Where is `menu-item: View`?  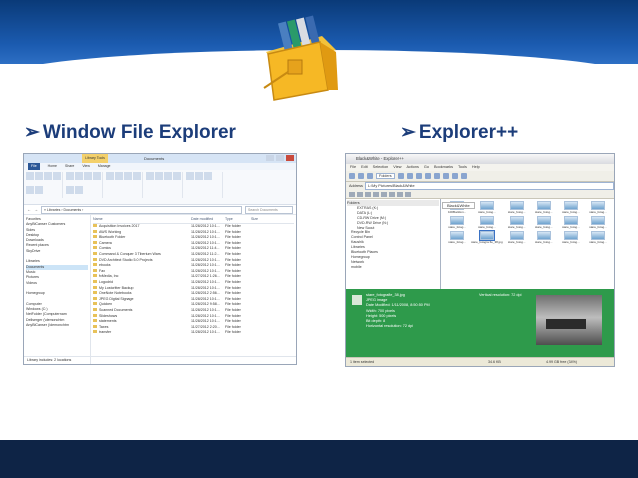 menu-item: View is located at coordinates (397, 167).